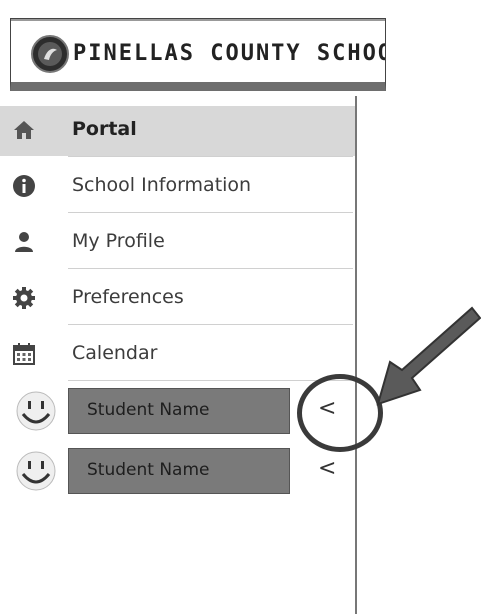  What do you see at coordinates (118, 241) in the screenshot?
I see `sidebar-item-label: My Profile` at bounding box center [118, 241].